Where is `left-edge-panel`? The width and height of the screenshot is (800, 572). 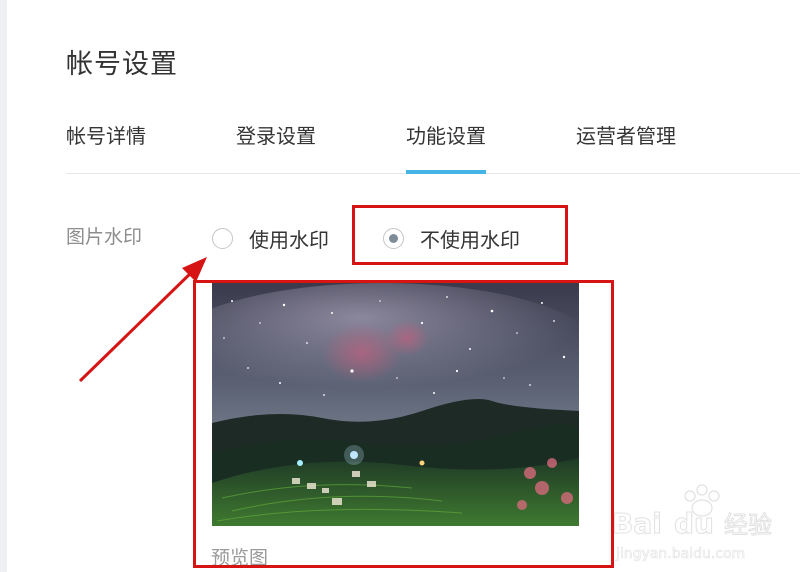
left-edge-panel is located at coordinates (3, 286).